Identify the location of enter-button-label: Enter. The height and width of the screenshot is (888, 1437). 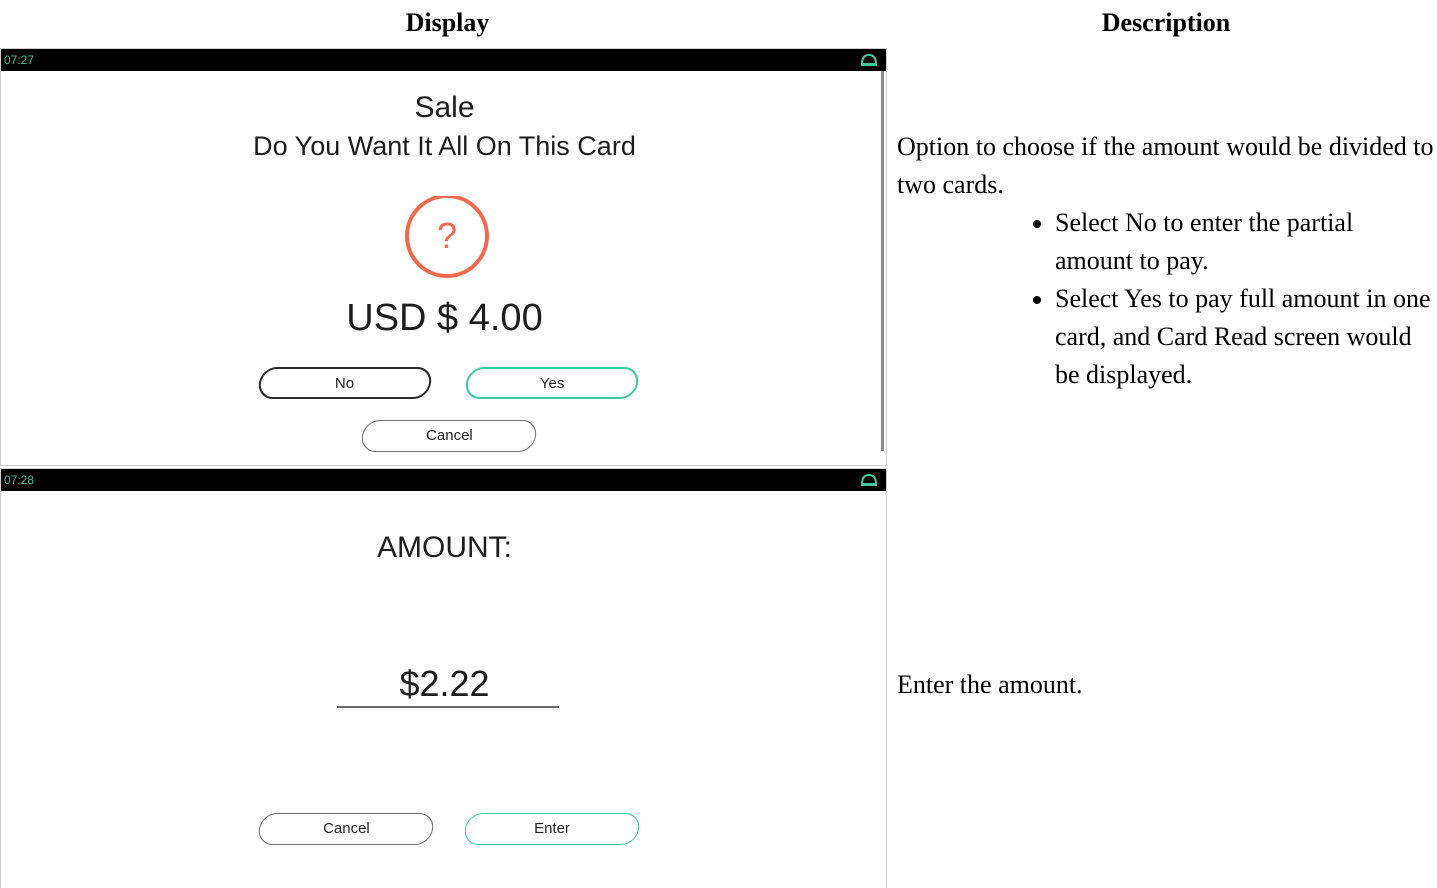
(552, 828).